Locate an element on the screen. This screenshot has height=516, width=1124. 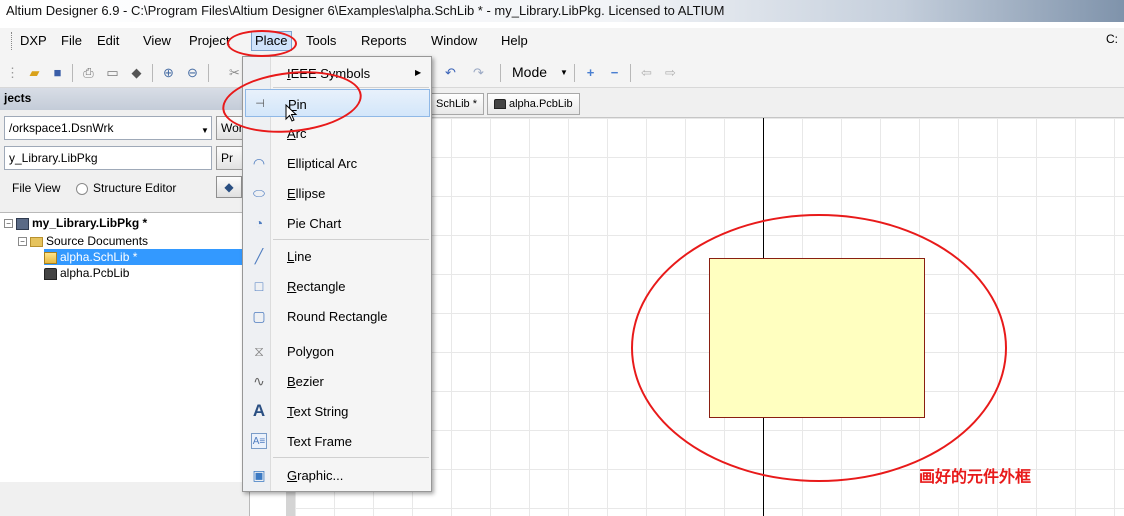
zoom-out-icon: ⊖ is located at coordinates (192, 72).